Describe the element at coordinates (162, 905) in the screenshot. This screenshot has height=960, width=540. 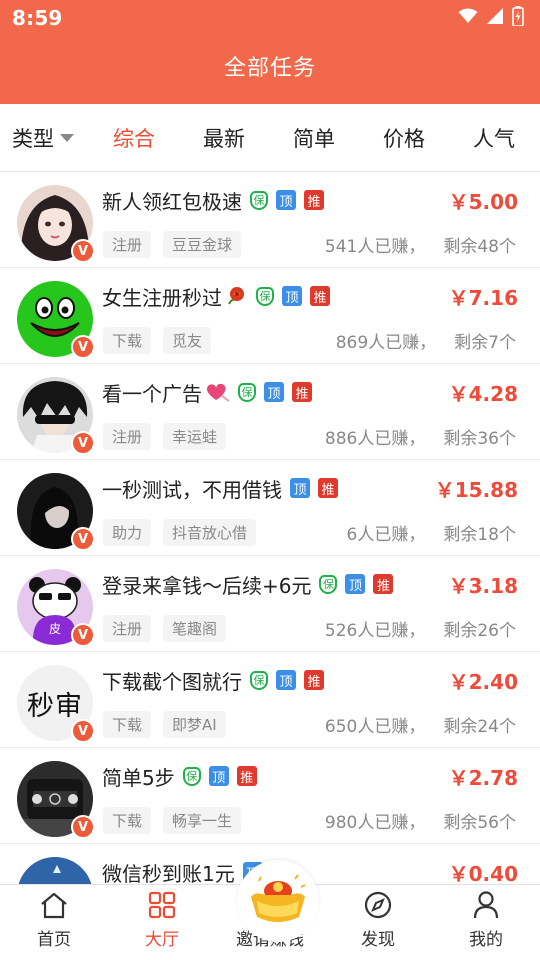
I see `grid-icon` at that location.